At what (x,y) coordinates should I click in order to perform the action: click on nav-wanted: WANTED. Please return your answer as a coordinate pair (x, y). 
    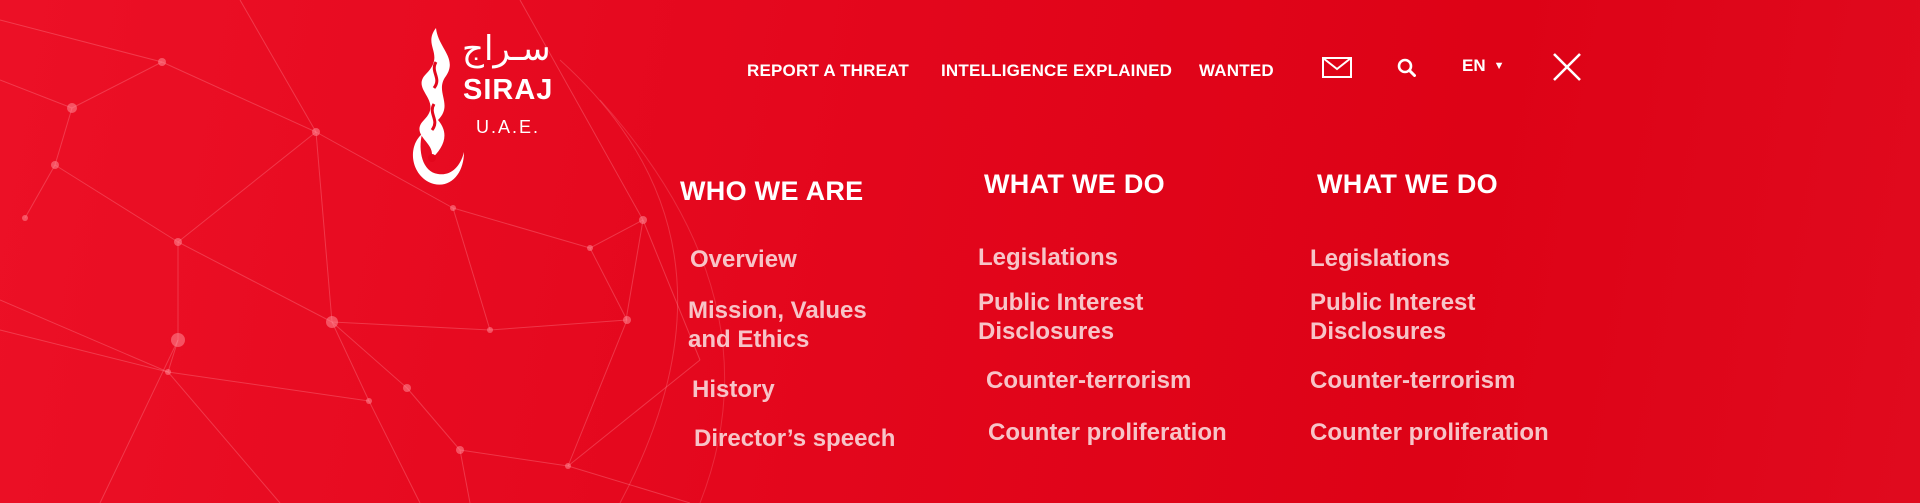
    Looking at the image, I should click on (1236, 71).